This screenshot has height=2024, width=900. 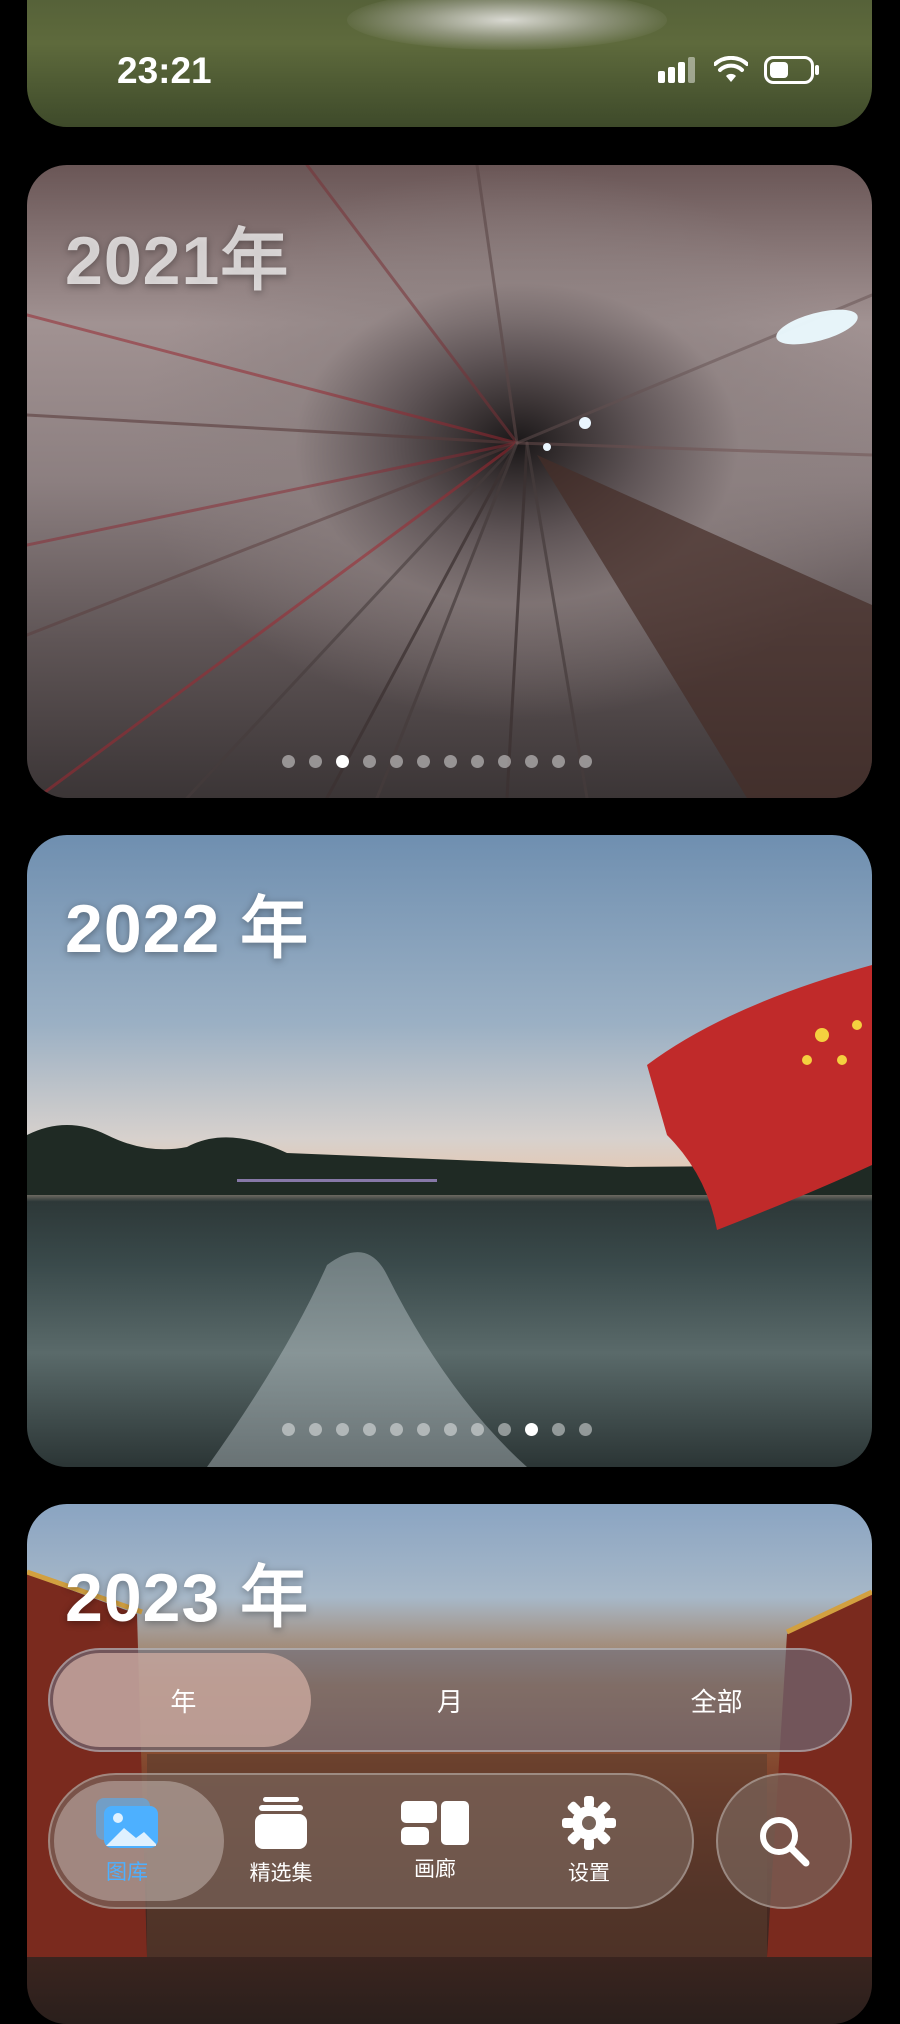 What do you see at coordinates (177, 261) in the screenshot?
I see `year-label: 2021年` at bounding box center [177, 261].